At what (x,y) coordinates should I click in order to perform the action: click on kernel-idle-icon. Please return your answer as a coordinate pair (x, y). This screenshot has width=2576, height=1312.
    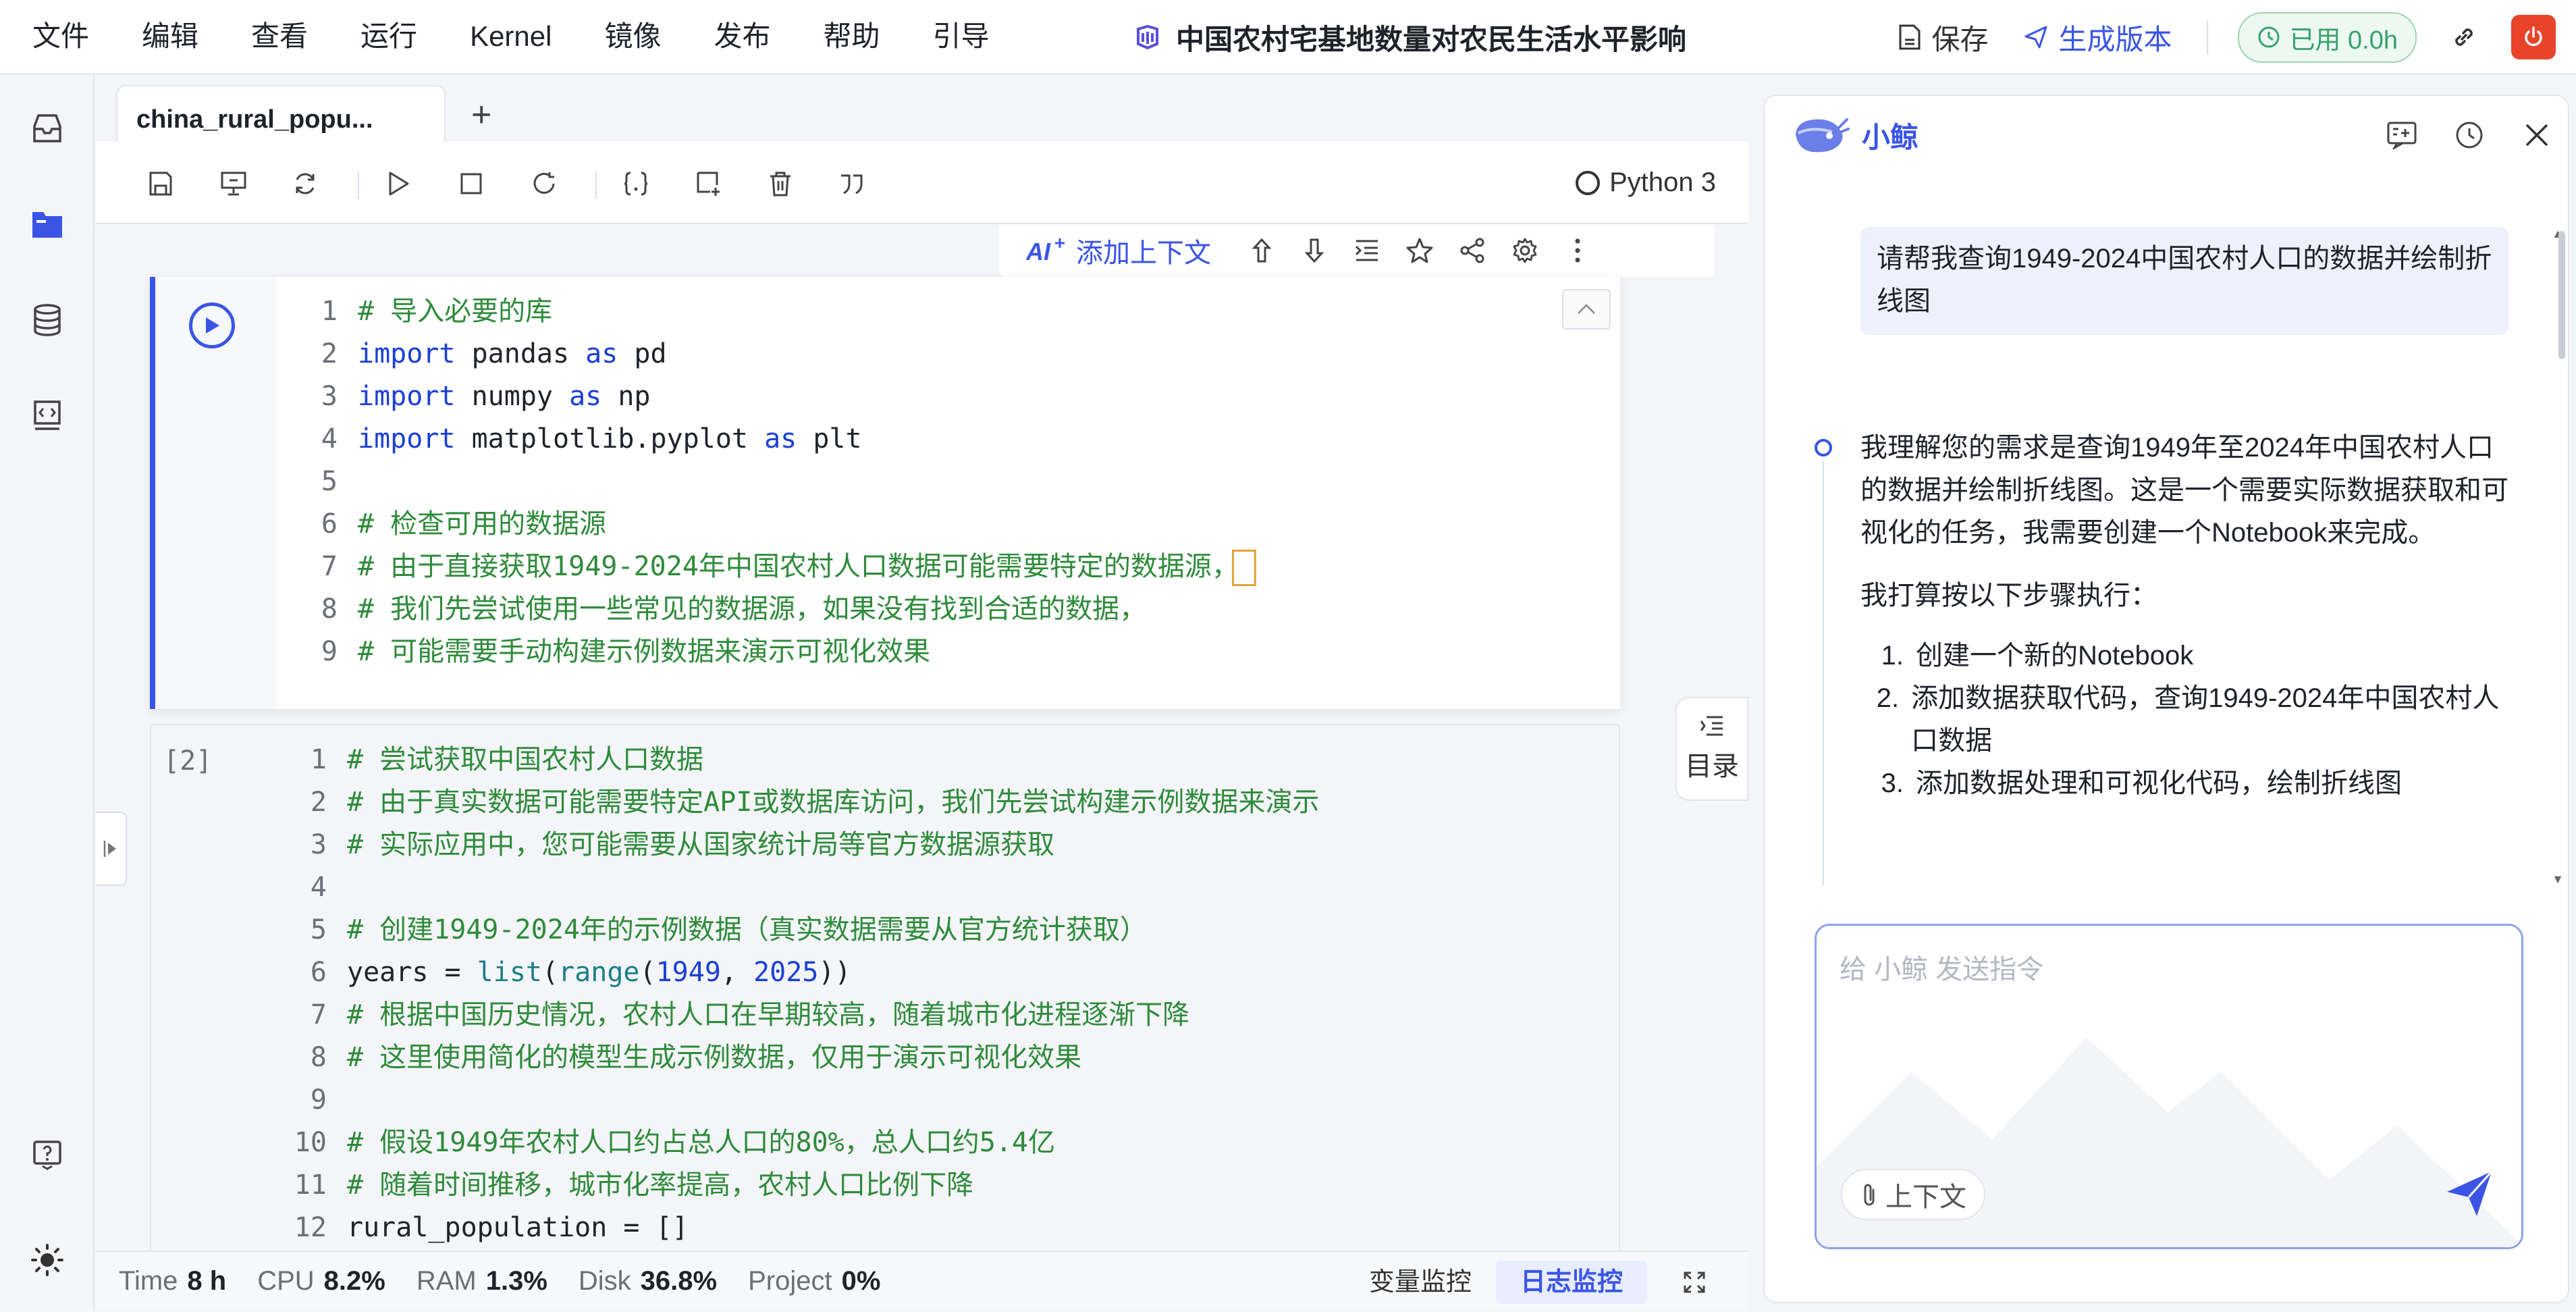
    Looking at the image, I should click on (1589, 183).